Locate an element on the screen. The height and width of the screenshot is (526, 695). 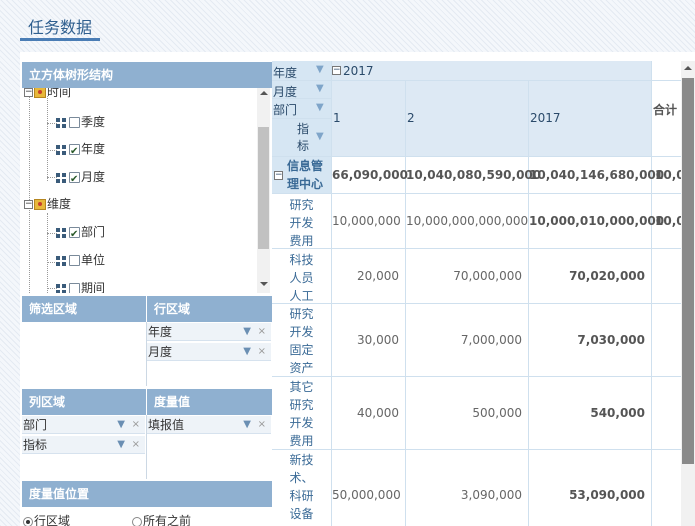
radio-label: 所有之前 is located at coordinates (167, 520).